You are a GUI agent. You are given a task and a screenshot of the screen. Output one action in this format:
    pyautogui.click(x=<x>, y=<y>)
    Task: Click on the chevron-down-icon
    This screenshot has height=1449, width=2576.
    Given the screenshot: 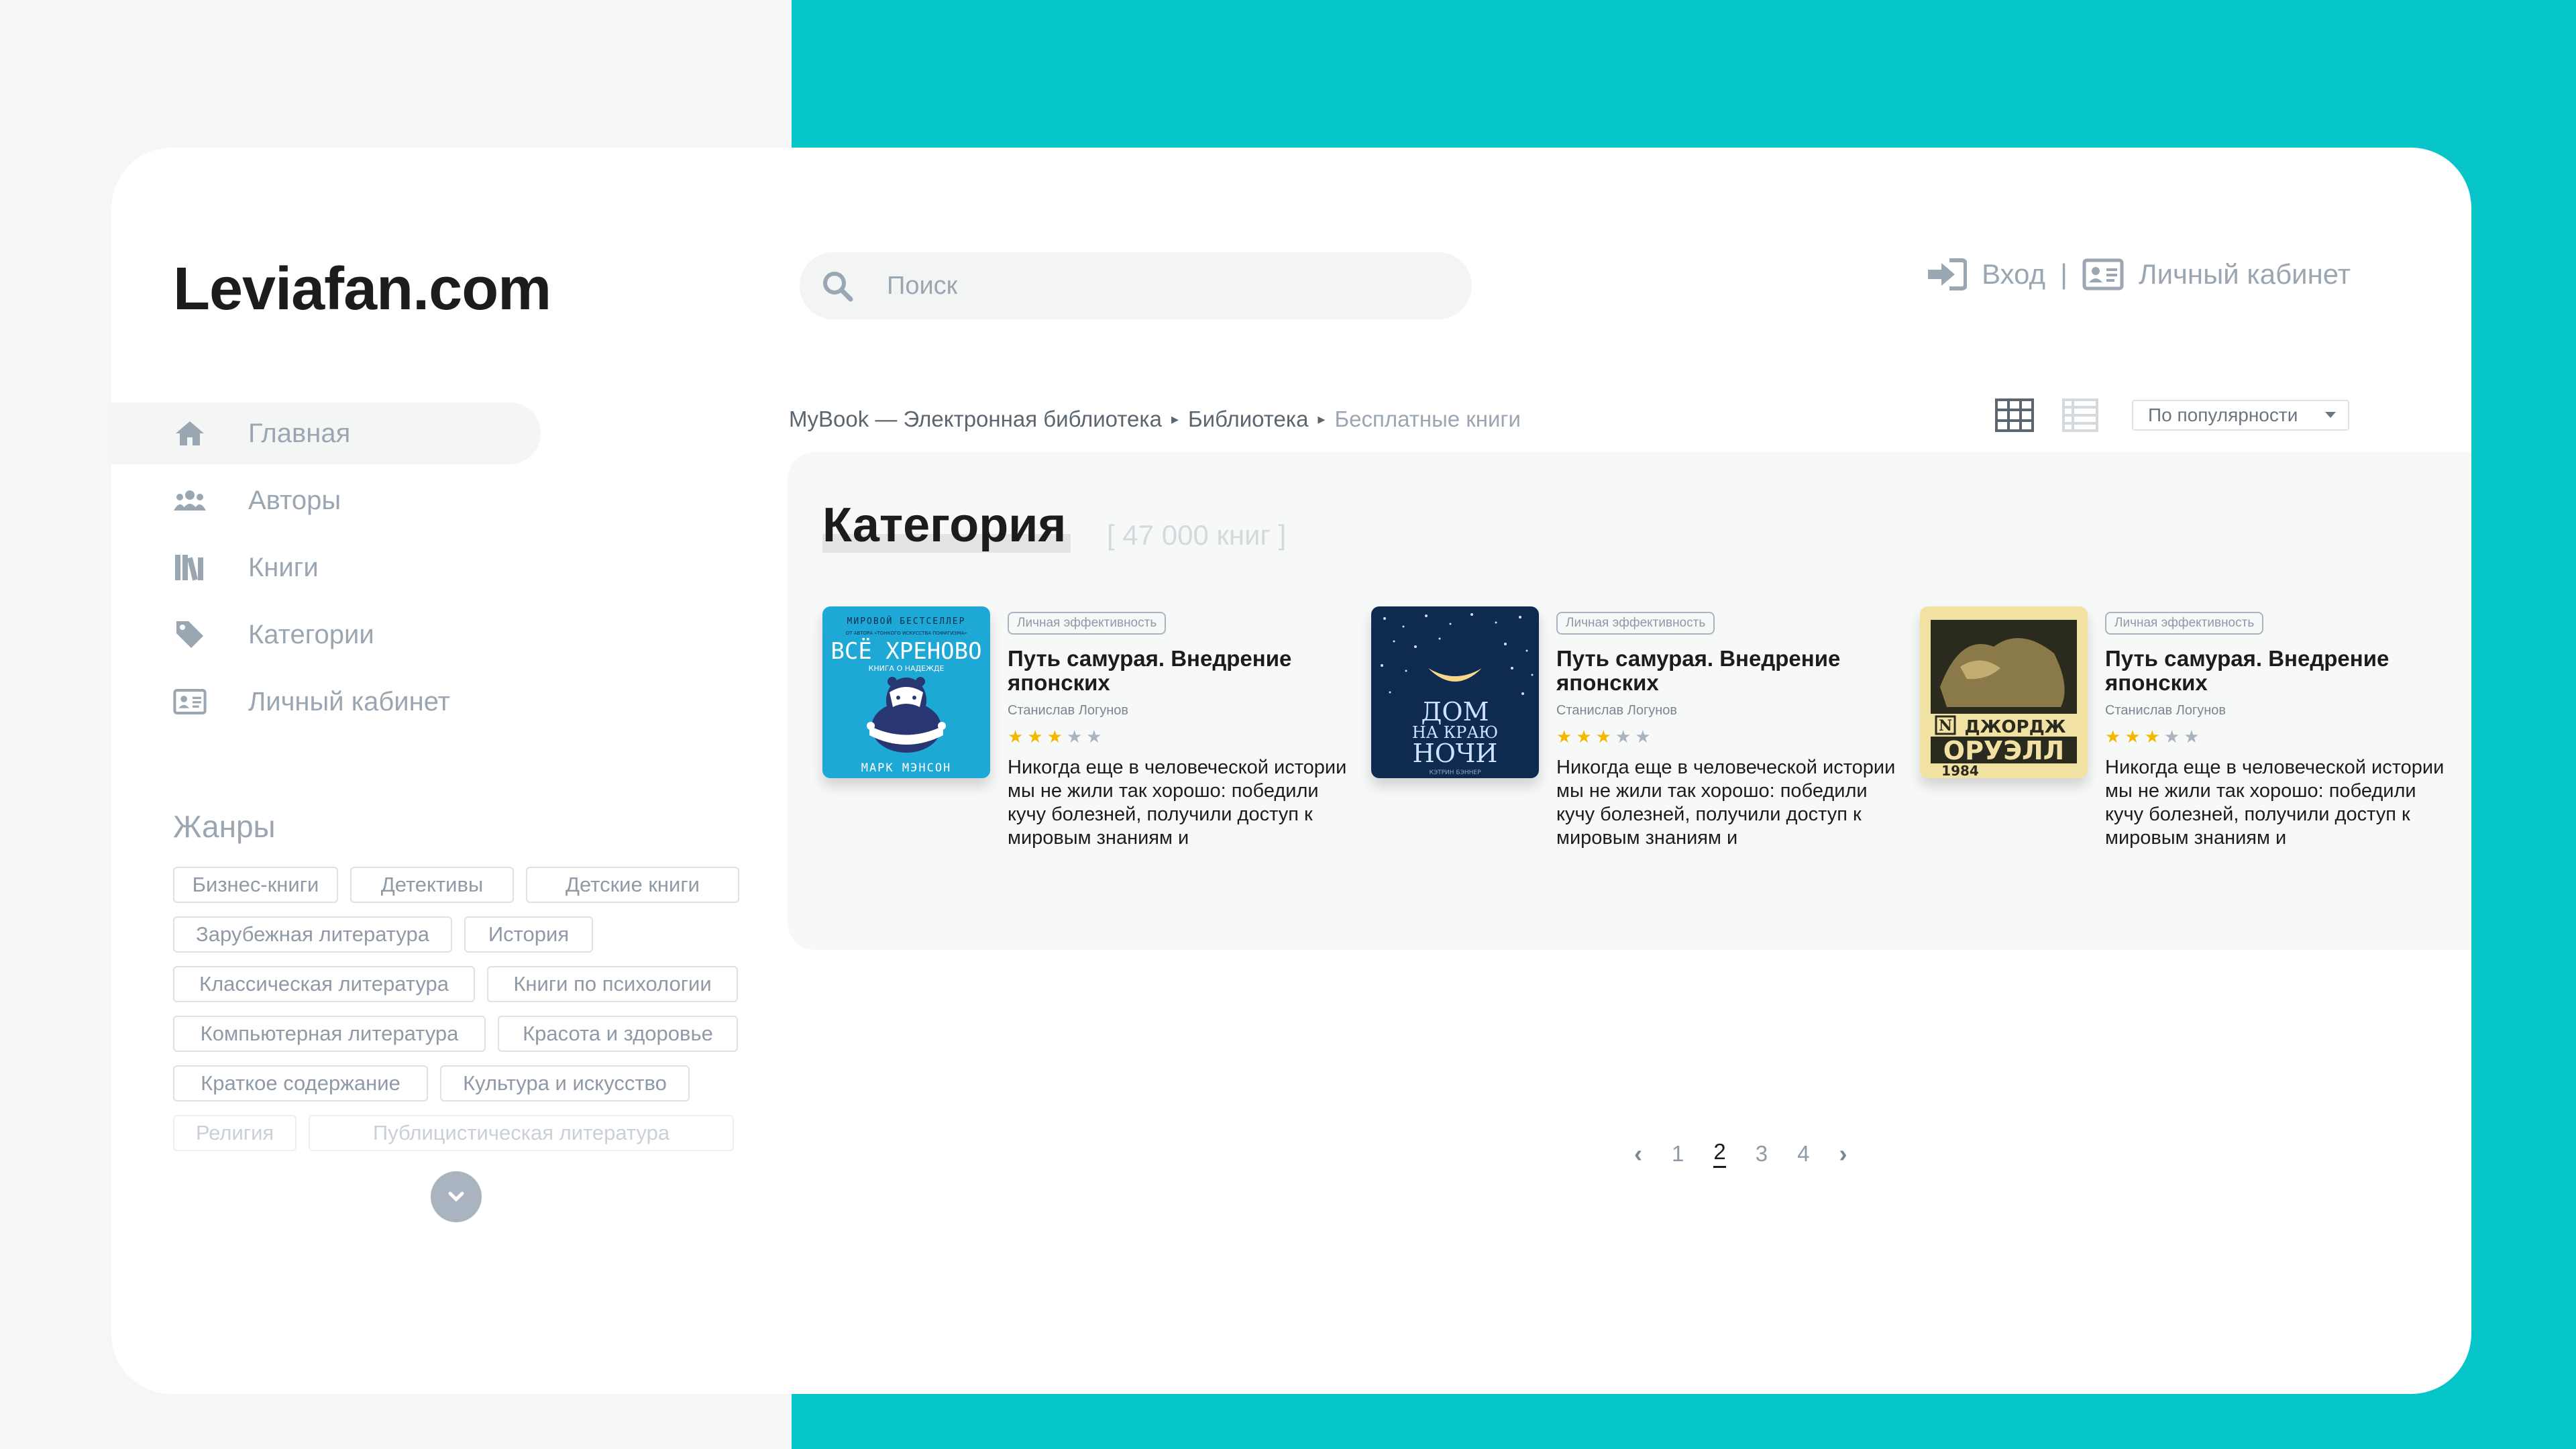 What is the action you would take?
    pyautogui.click(x=456, y=1196)
    